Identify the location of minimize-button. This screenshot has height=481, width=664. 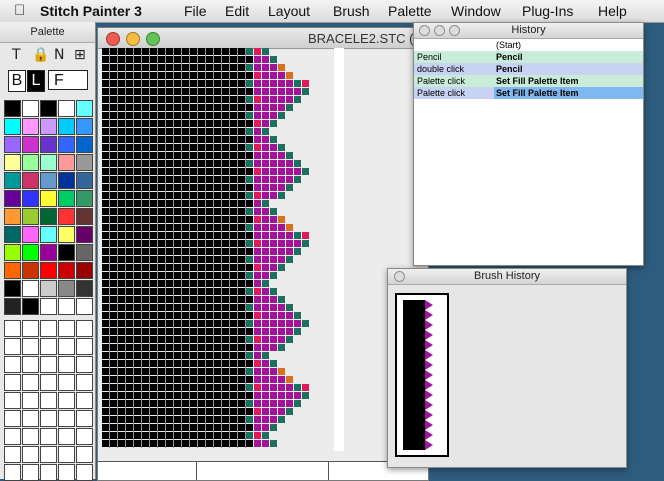
(439, 30).